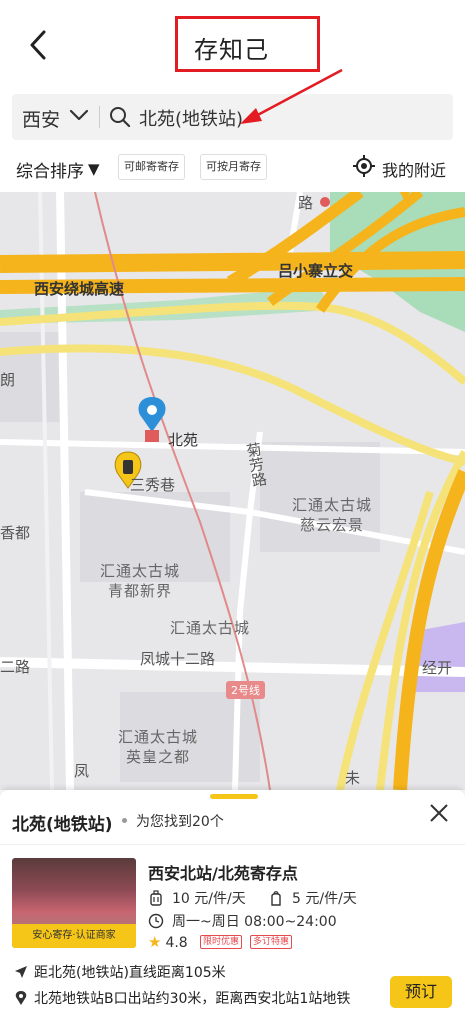 This screenshot has width=465, height=1024. What do you see at coordinates (94, 169) in the screenshot?
I see `sort-arrow-icon: ▼` at bounding box center [94, 169].